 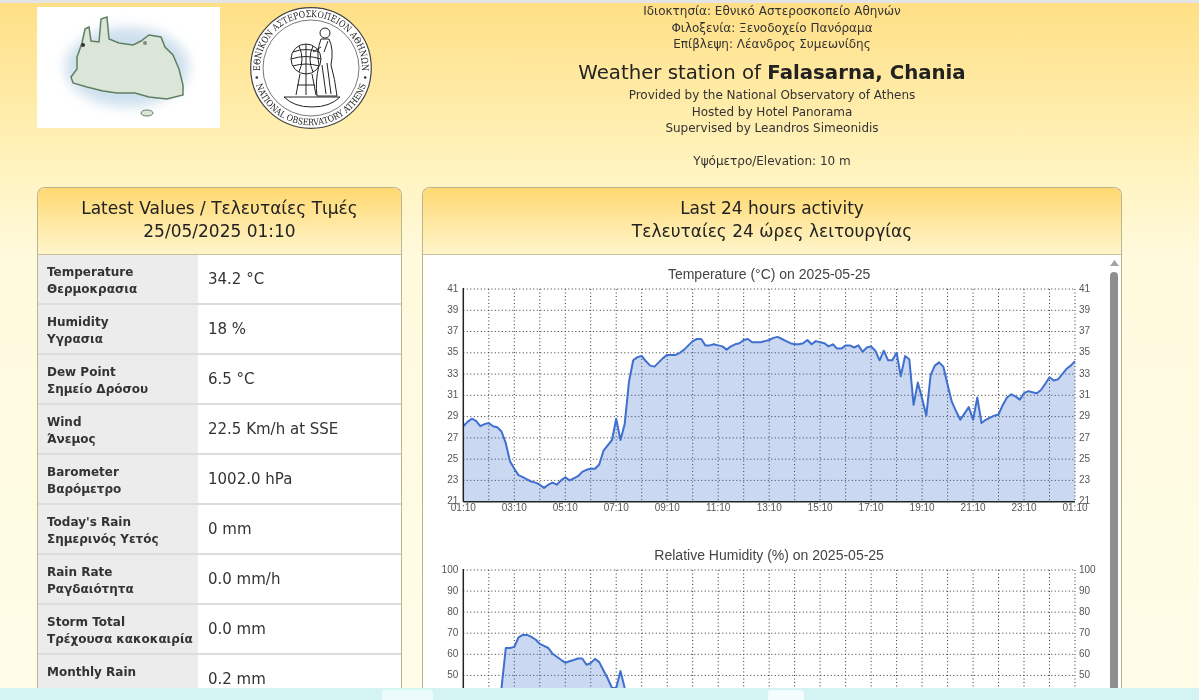 What do you see at coordinates (75, 339) in the screenshot?
I see `label-greek: Υγρασια` at bounding box center [75, 339].